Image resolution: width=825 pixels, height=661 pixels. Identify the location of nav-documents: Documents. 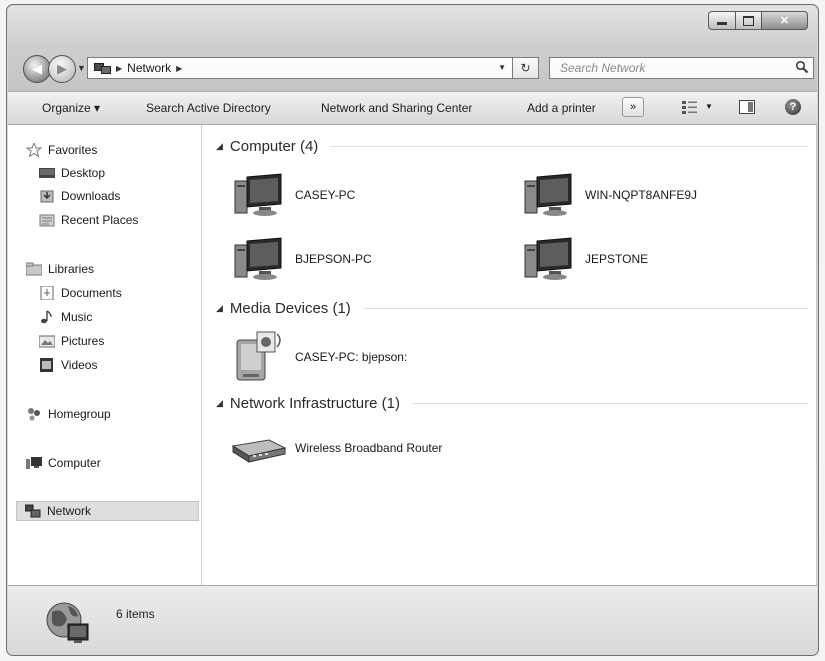
(80, 293).